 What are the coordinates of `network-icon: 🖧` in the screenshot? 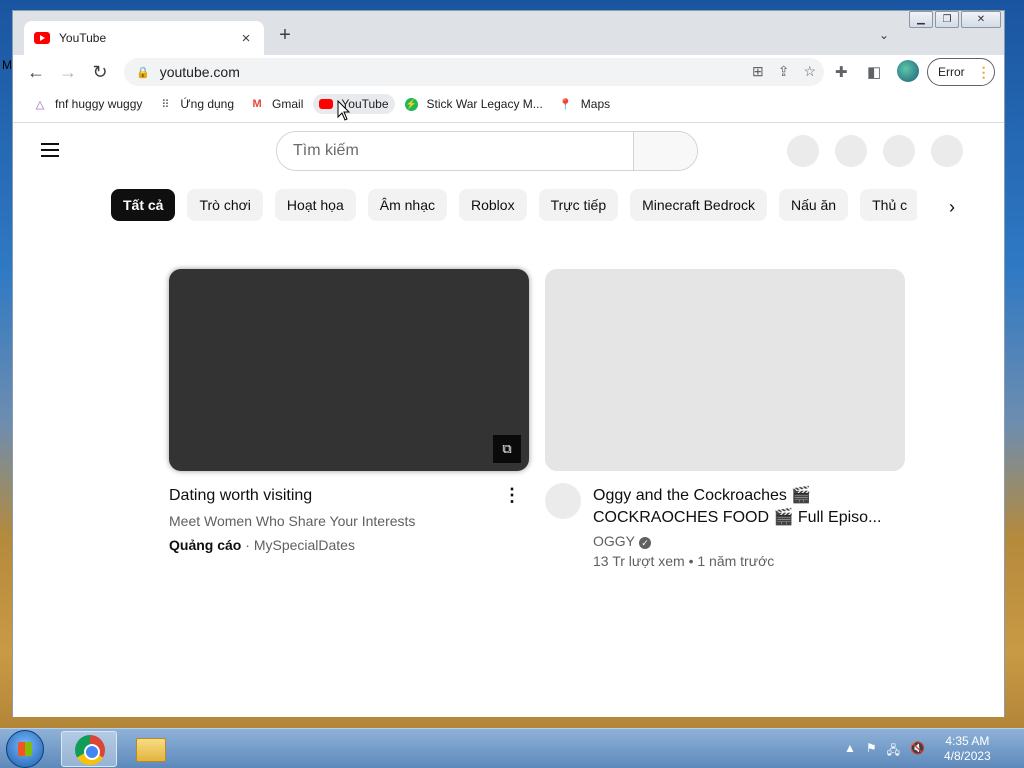 It's located at (893, 751).